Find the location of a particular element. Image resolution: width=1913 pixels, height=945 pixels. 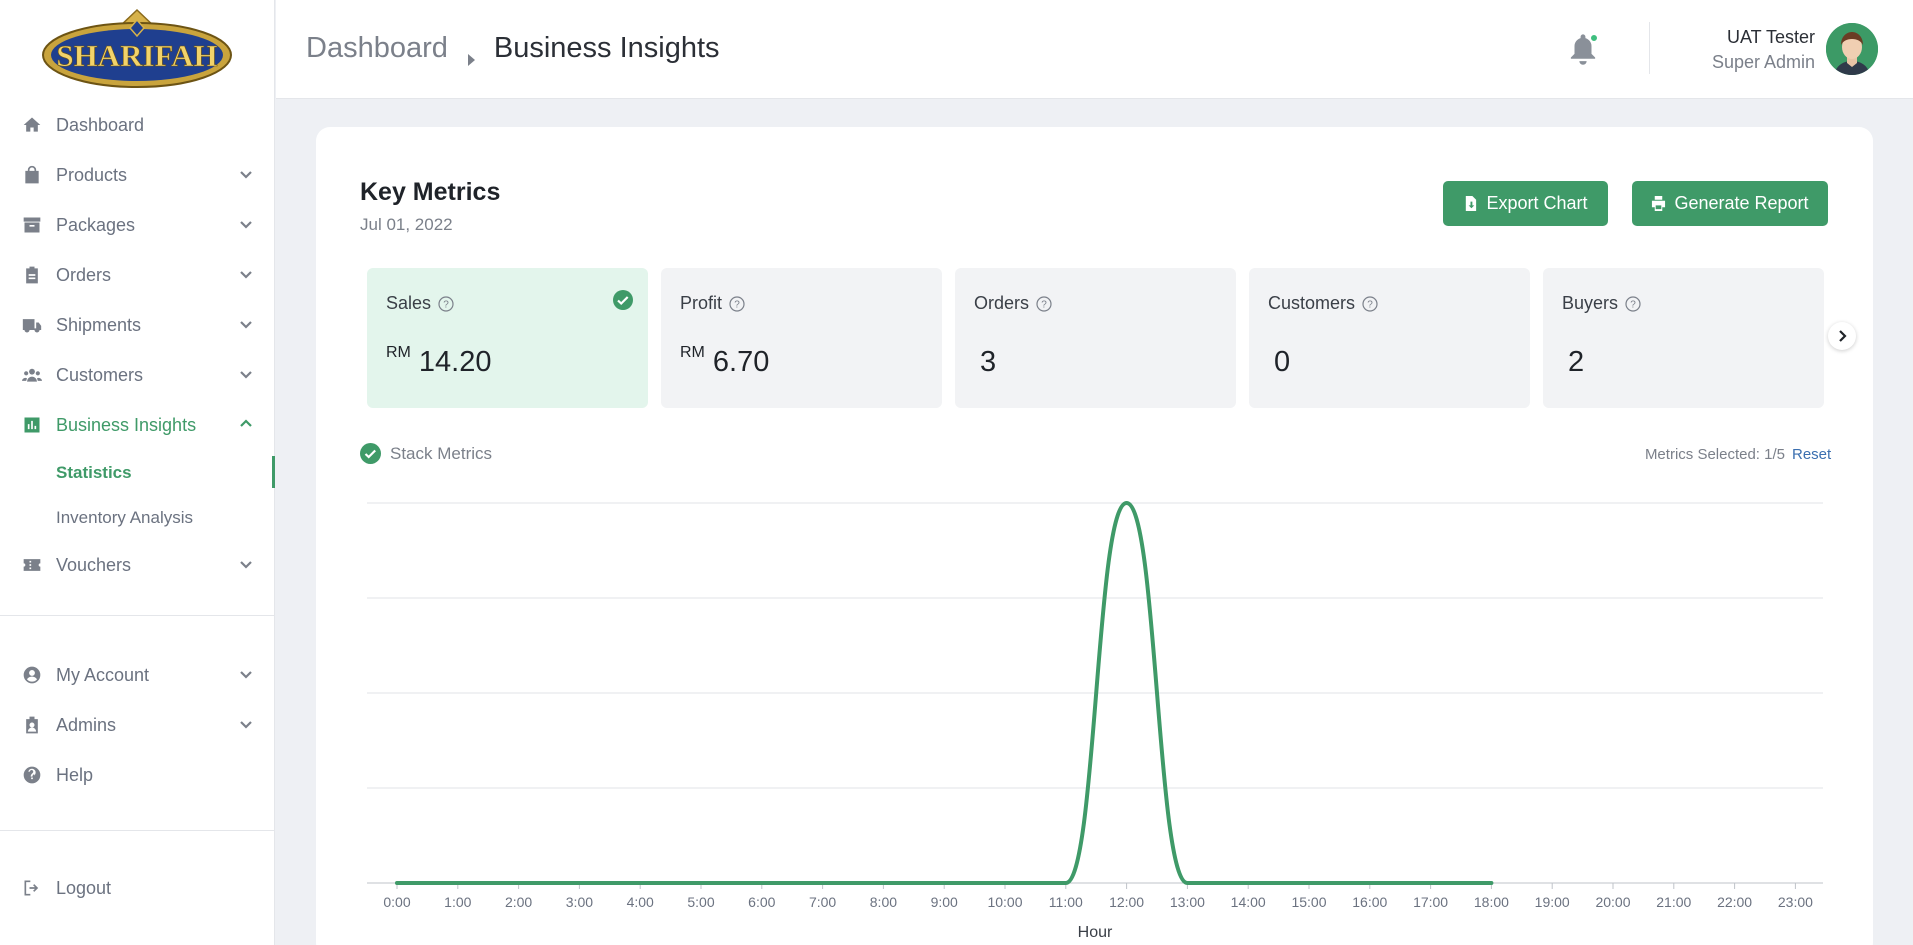

archive-box-icon is located at coordinates (32, 225).